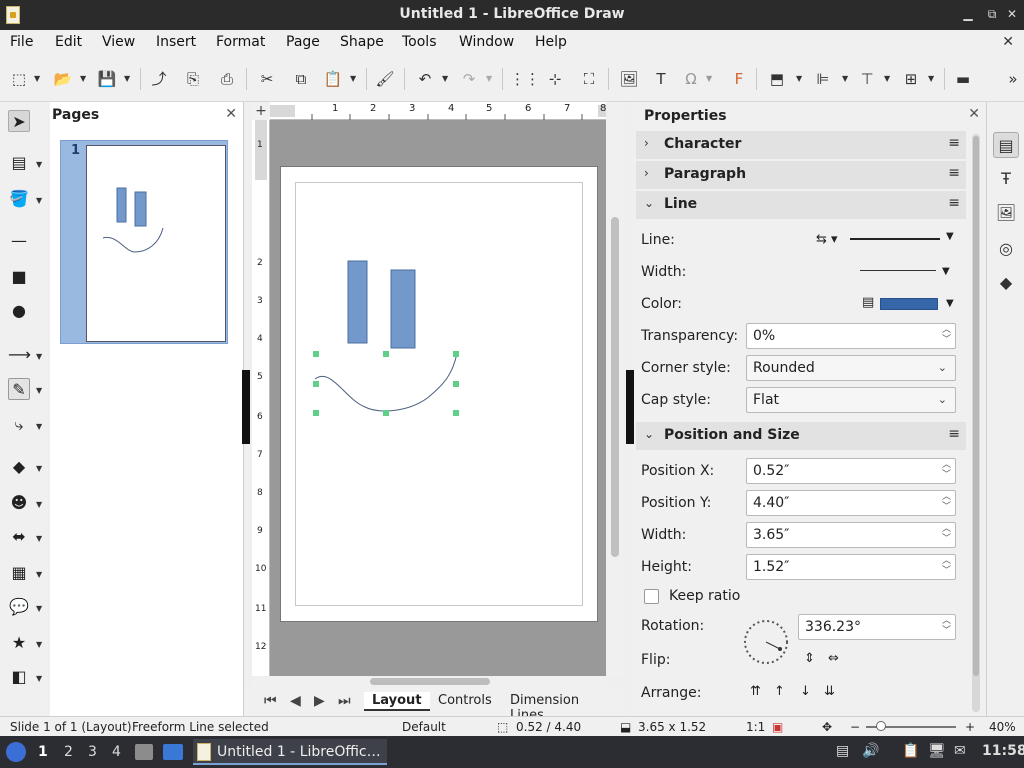  Describe the element at coordinates (68, 752) in the screenshot. I see `workspace-2: 2` at that location.